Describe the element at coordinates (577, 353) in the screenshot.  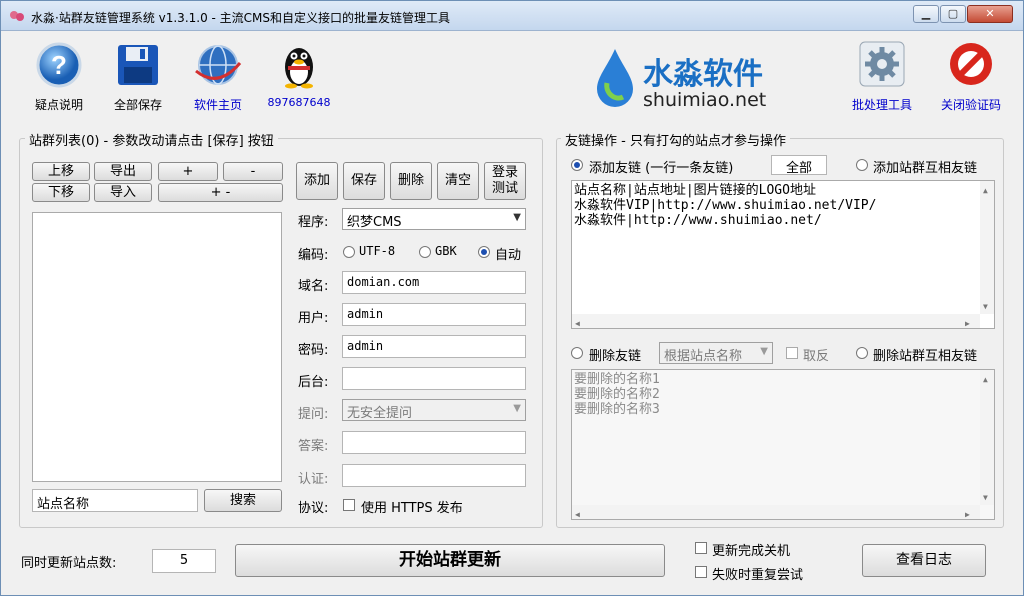
I see `delete-link-radio` at that location.